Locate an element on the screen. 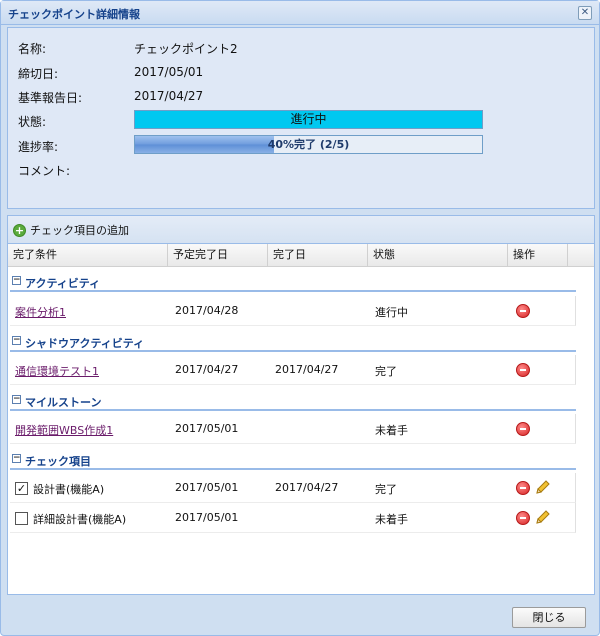 The width and height of the screenshot is (600, 636). group-label: チェック項目 is located at coordinates (58, 461).